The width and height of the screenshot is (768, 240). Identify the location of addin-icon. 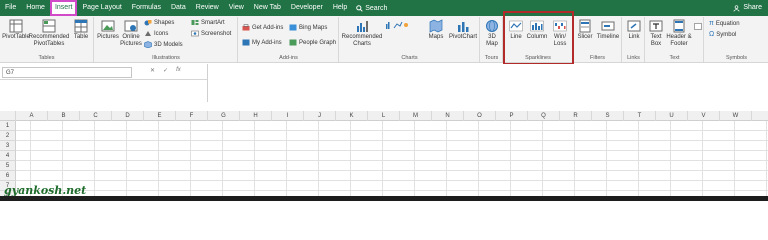
(246, 42).